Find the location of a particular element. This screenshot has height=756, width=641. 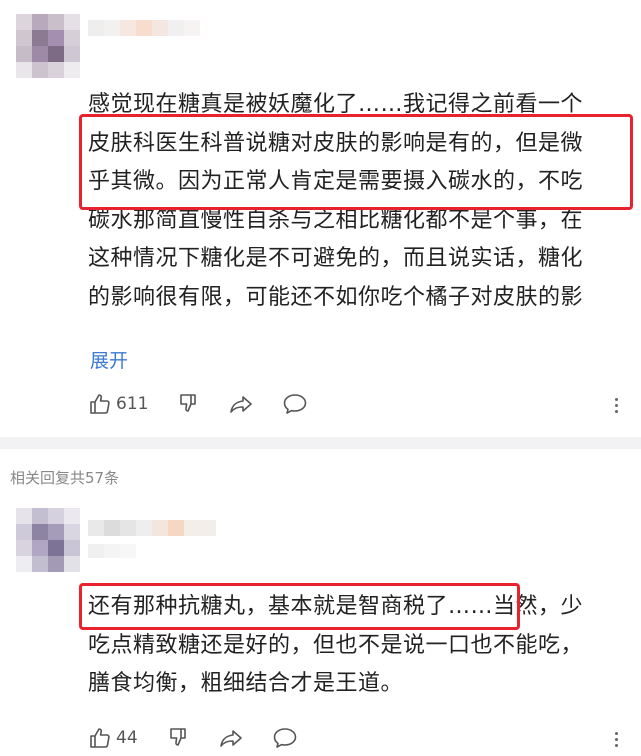

section-divider is located at coordinates (320, 443).